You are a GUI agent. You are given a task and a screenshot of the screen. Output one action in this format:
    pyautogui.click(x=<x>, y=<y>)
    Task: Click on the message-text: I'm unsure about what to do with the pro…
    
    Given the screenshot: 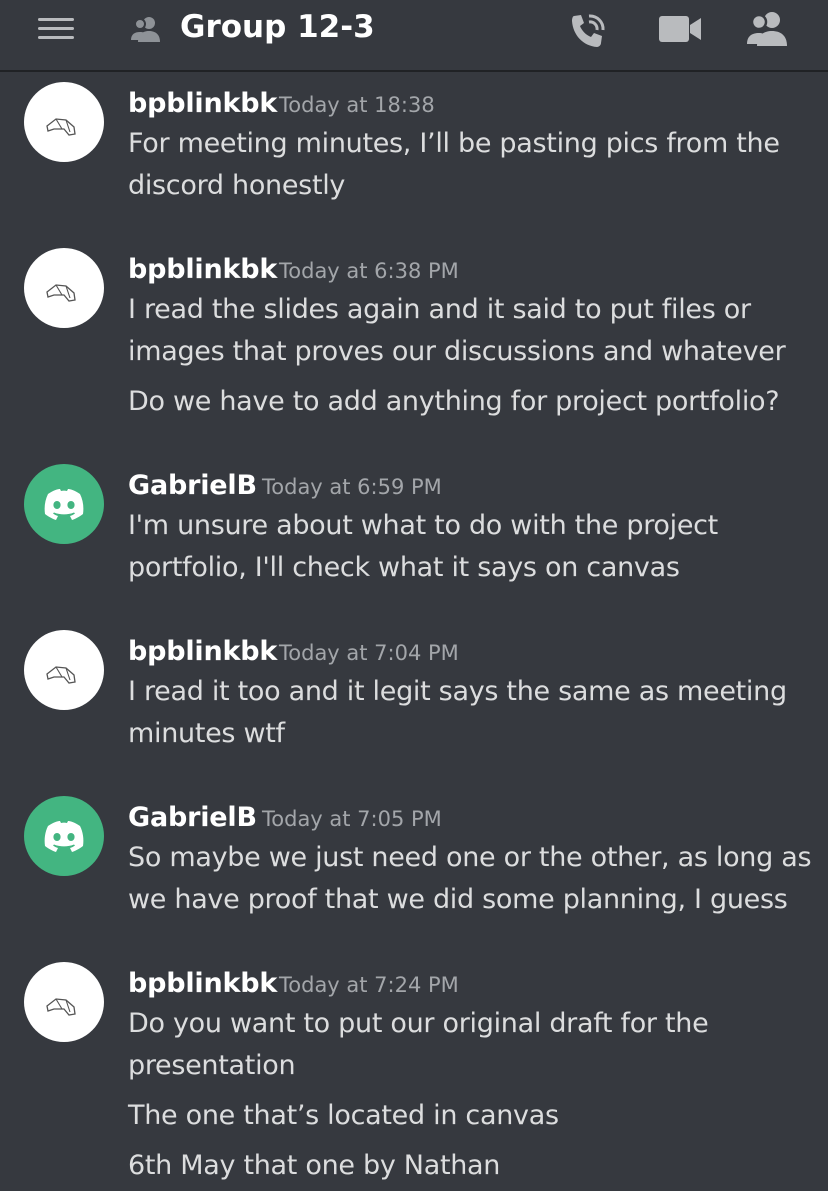 What is the action you would take?
    pyautogui.click(x=423, y=525)
    